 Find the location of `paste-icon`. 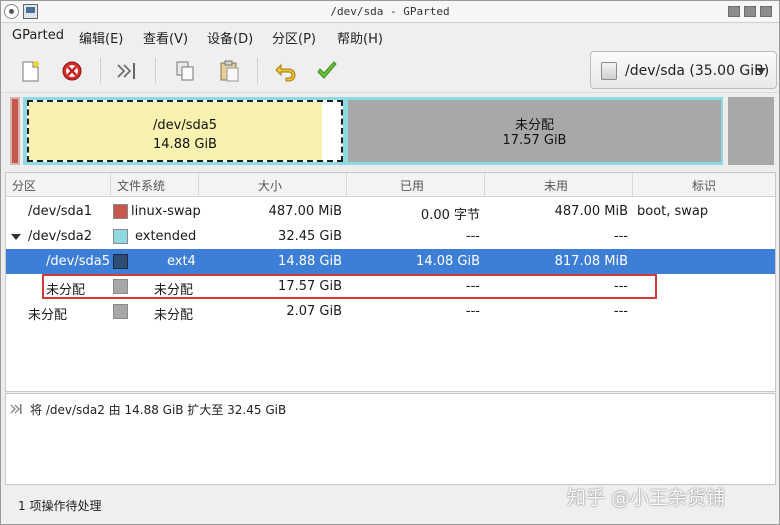

paste-icon is located at coordinates (229, 71).